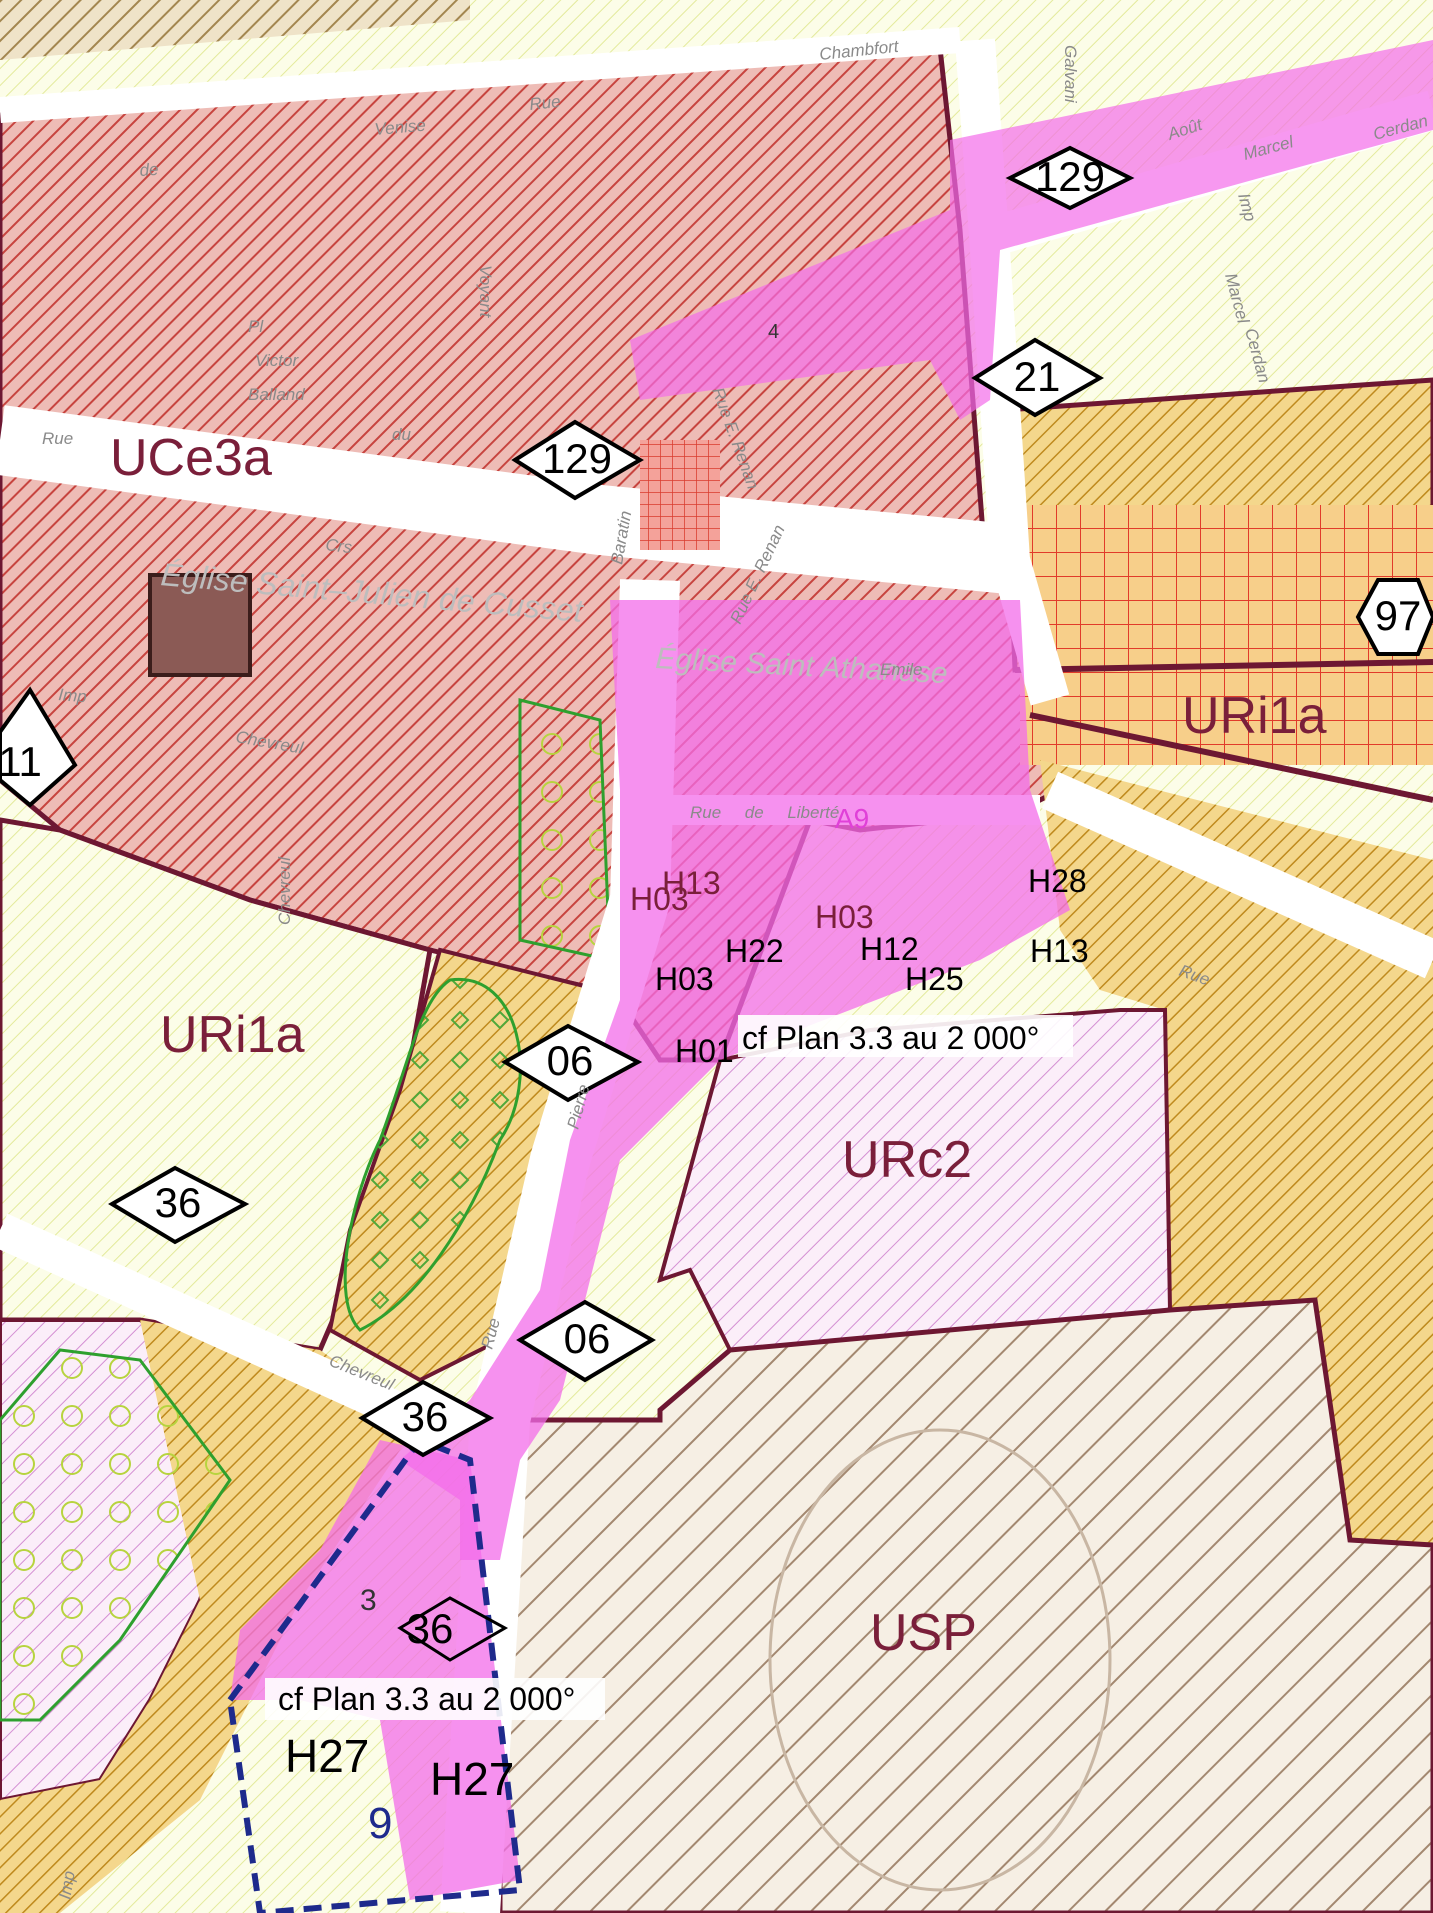 The image size is (1433, 1913). What do you see at coordinates (232, 1035) in the screenshot?
I see `zone-label-uri1a-left: URi1a` at bounding box center [232, 1035].